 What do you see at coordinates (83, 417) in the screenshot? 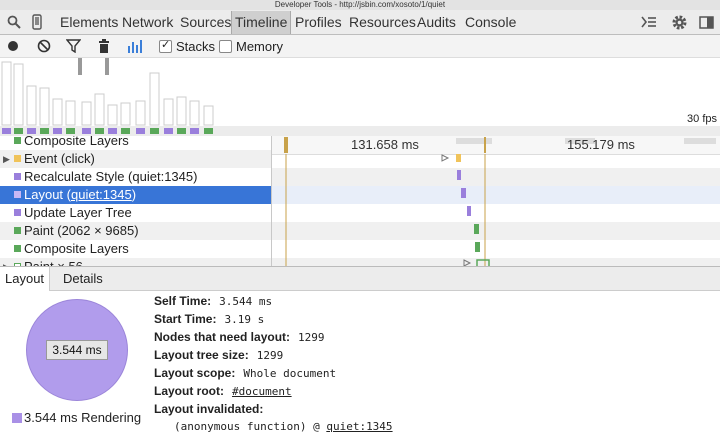
I see `legend-label: 3.544 ms Rendering` at bounding box center [83, 417].